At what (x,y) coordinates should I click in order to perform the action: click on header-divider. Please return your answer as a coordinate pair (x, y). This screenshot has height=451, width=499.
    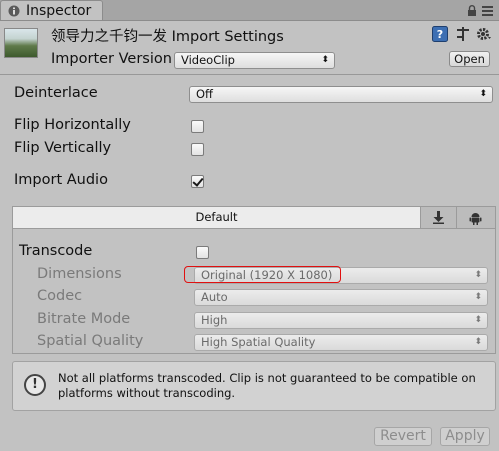
    Looking at the image, I should click on (249, 74).